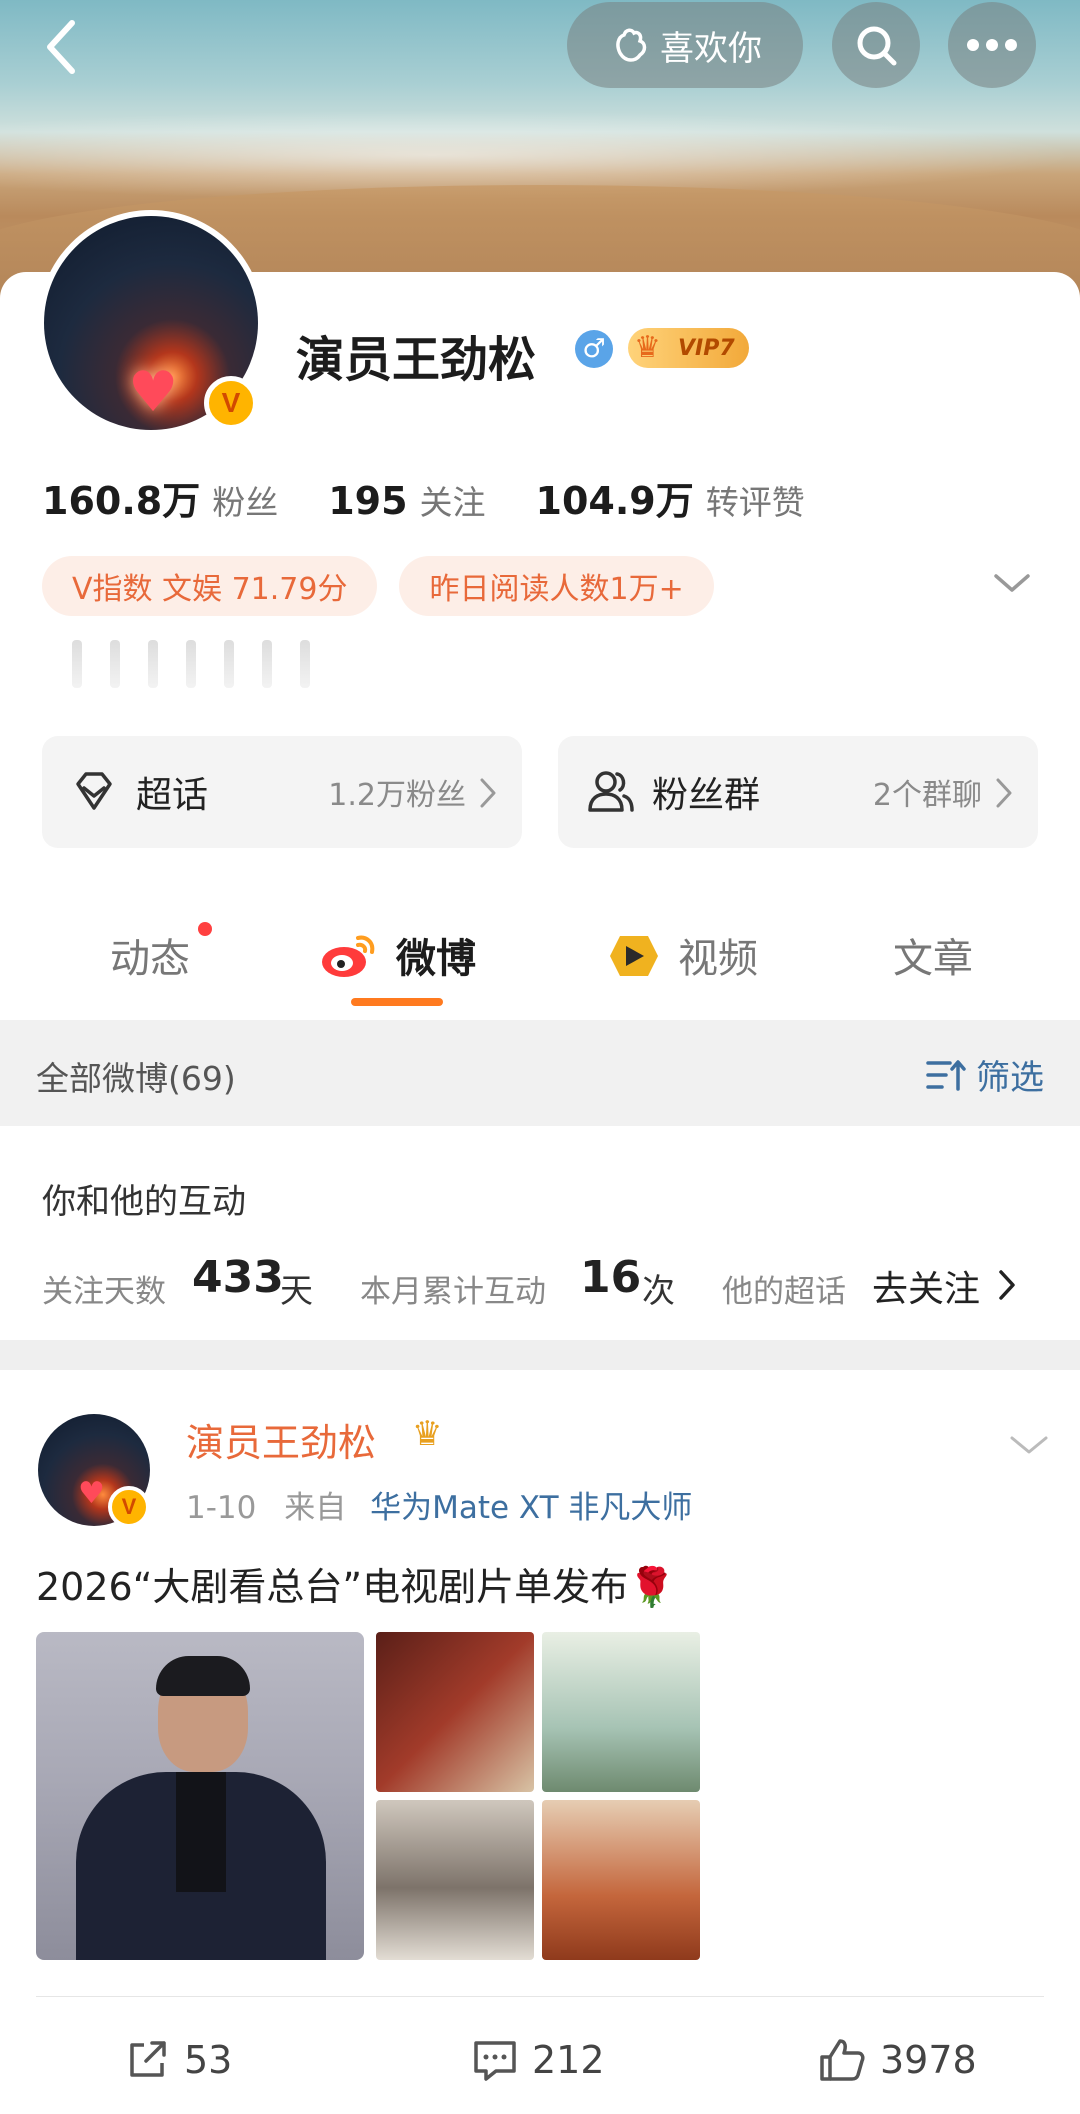 Image resolution: width=1080 pixels, height=2114 pixels. I want to click on like-you-label: 喜欢你, so click(711, 48).